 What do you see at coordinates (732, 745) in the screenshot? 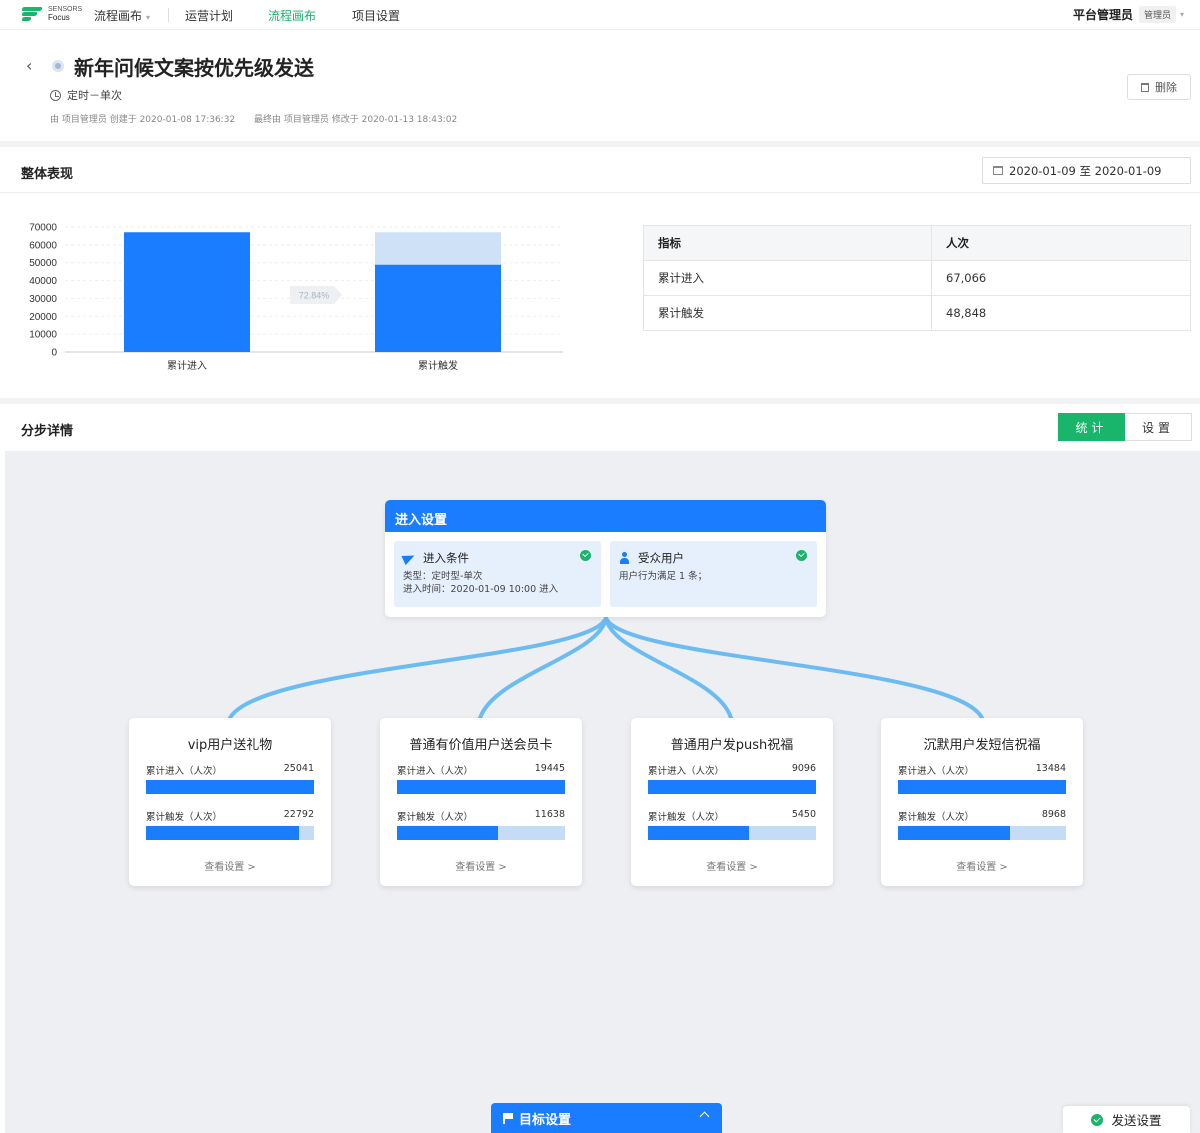
I see `branch-title: 普通用户发push祝福` at bounding box center [732, 745].